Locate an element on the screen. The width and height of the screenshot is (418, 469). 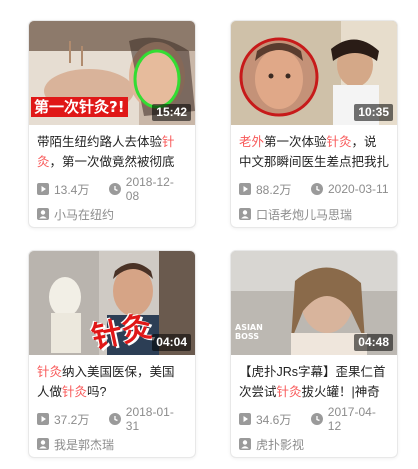
view-count: 37.2万 is located at coordinates (72, 419).